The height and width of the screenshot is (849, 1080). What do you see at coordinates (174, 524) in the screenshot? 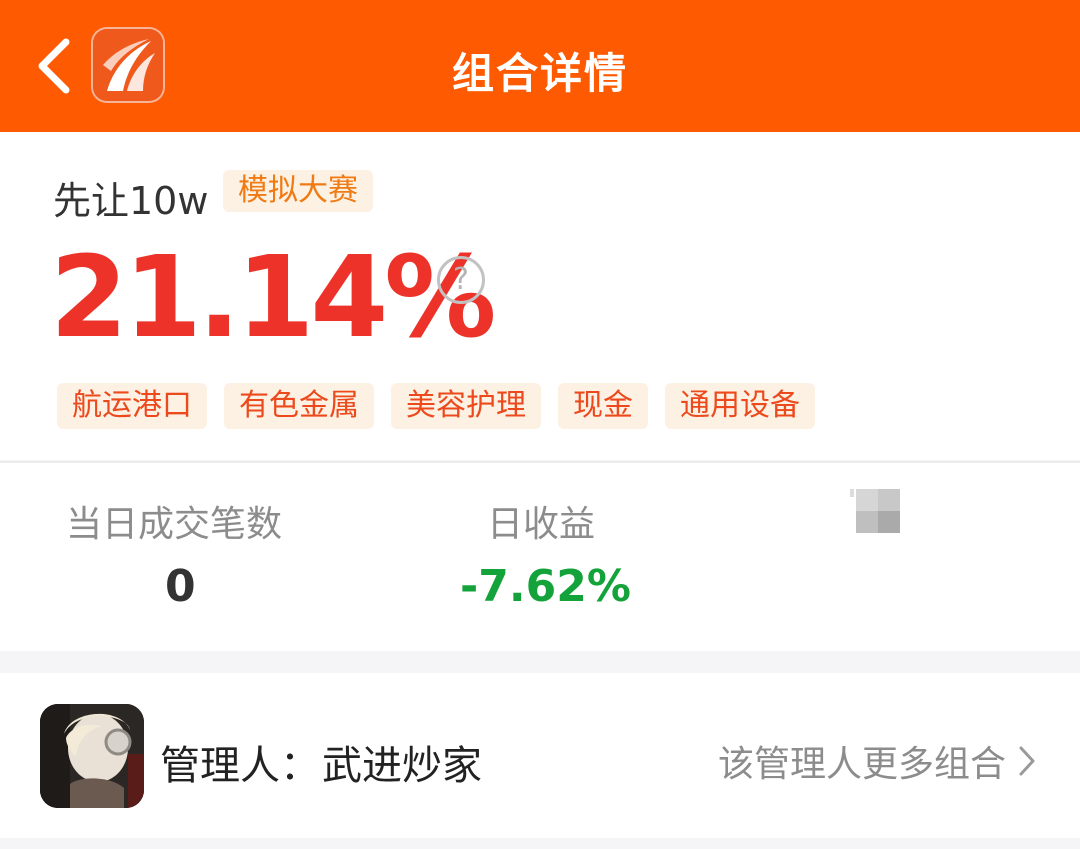
I see `trades-label: 当日成交笔数` at bounding box center [174, 524].